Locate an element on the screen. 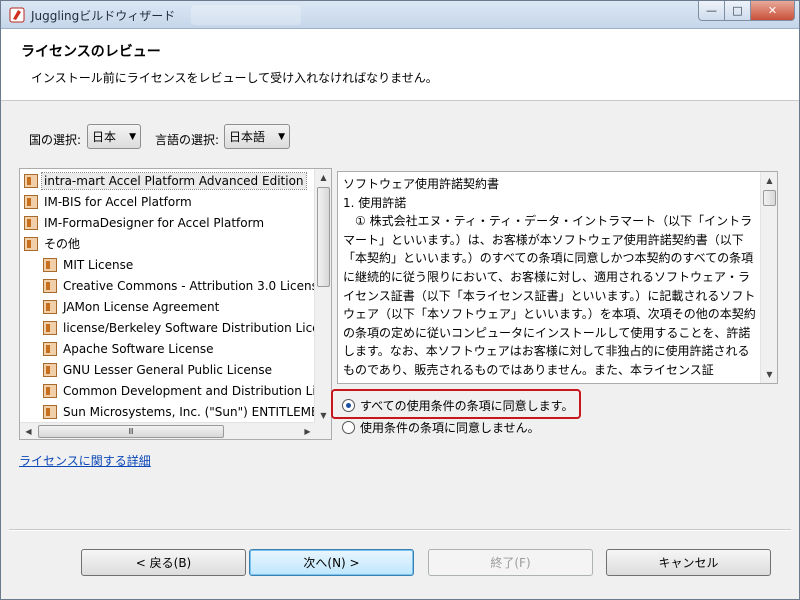 Image resolution: width=800 pixels, height=600 pixels. country-label: 国の選択: is located at coordinates (55, 140).